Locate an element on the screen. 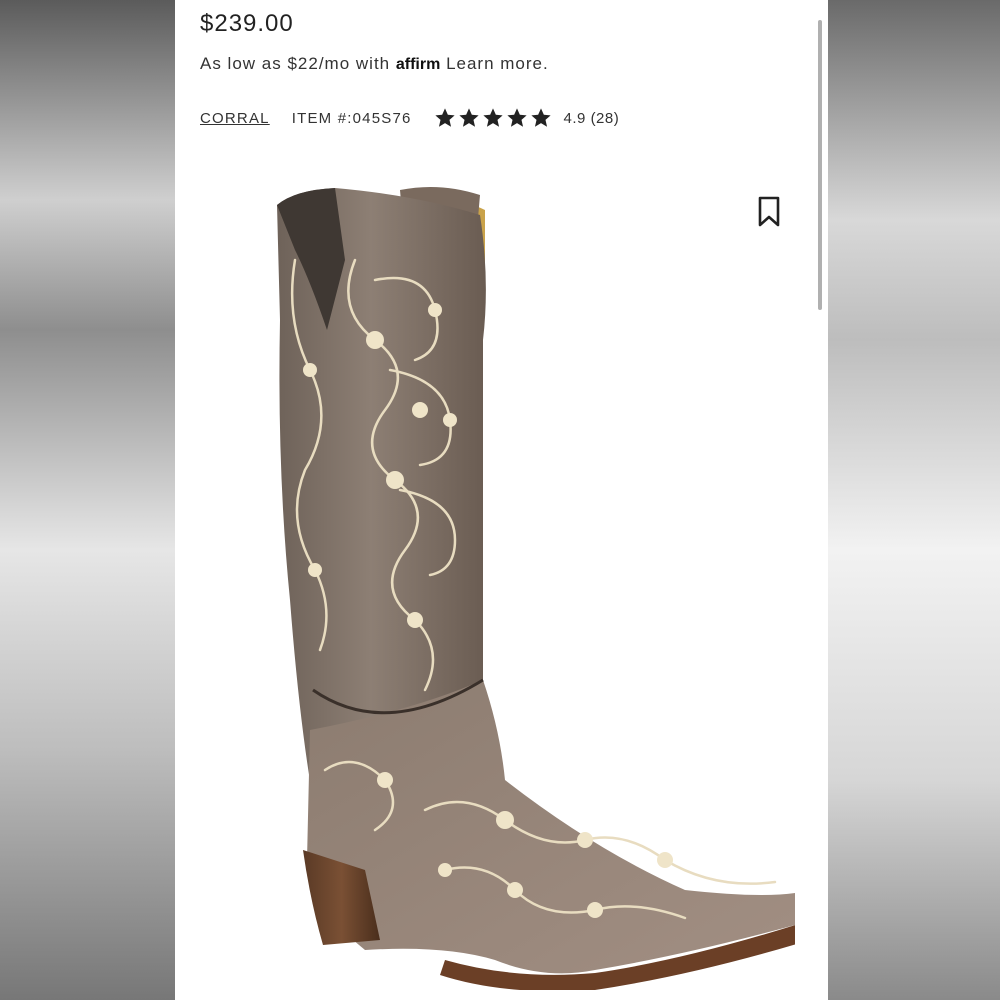 This screenshot has height=1000, width=1000. financing-line: As low as $22/mo with affirm Learn more. is located at coordinates (374, 64).